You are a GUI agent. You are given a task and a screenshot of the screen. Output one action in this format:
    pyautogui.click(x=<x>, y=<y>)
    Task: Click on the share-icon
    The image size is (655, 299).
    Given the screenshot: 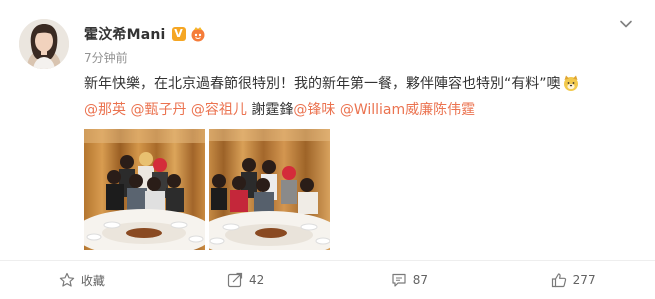 What is the action you would take?
    pyautogui.click(x=235, y=280)
    